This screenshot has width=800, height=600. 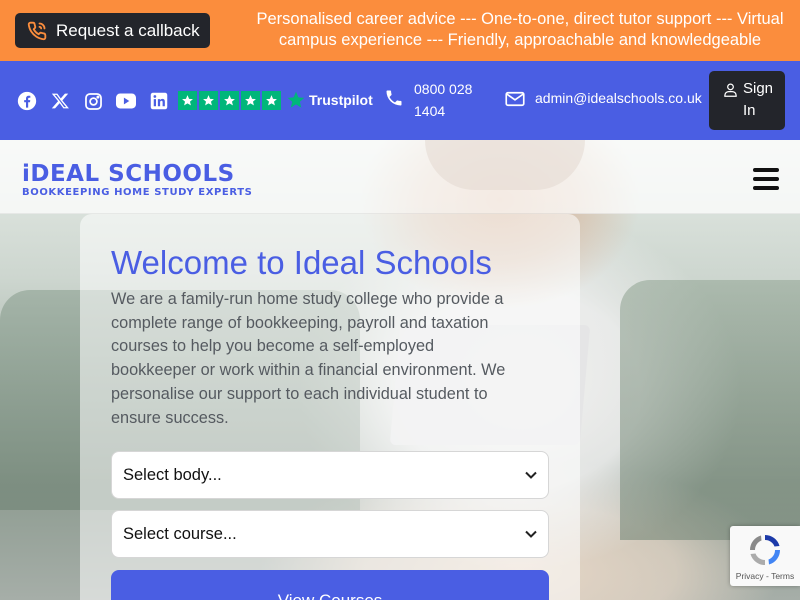 I want to click on linkedin-icon, so click(x=159, y=101).